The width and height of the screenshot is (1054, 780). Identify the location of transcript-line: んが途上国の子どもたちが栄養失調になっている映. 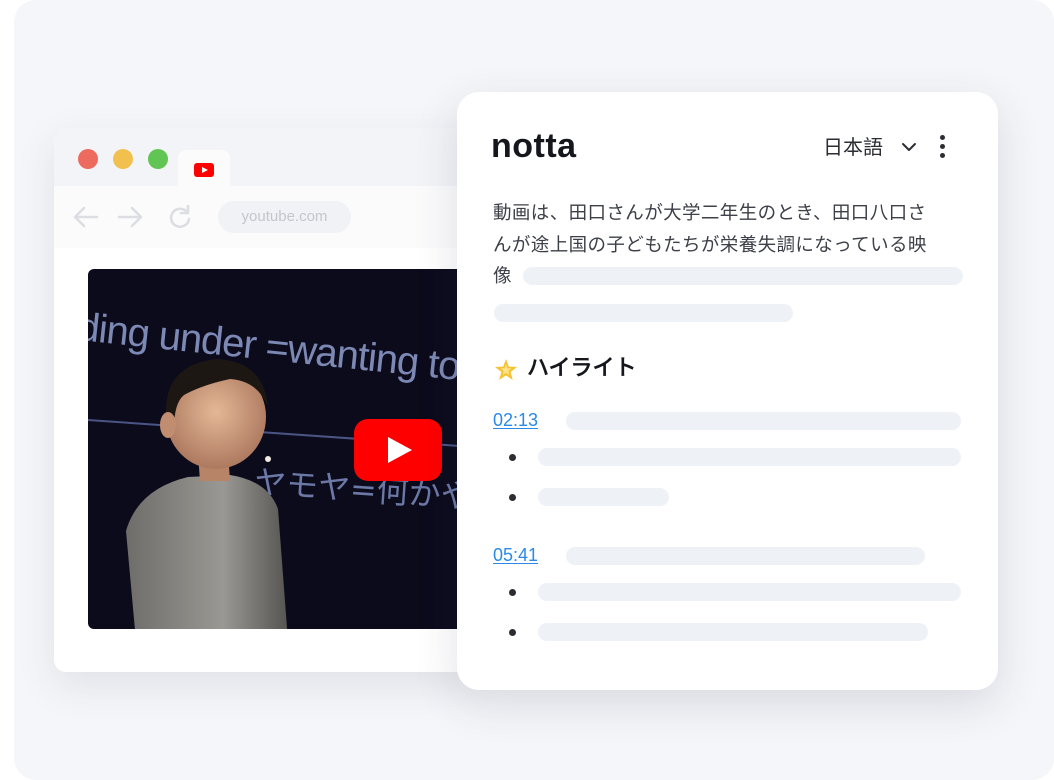
(710, 245).